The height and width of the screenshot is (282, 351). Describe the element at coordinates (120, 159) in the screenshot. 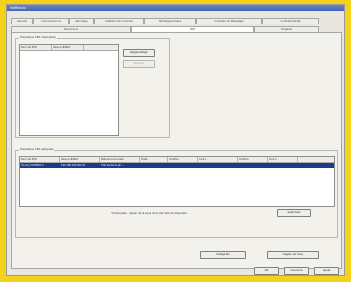

I see `col-call-method: Mètode de trucada` at that location.